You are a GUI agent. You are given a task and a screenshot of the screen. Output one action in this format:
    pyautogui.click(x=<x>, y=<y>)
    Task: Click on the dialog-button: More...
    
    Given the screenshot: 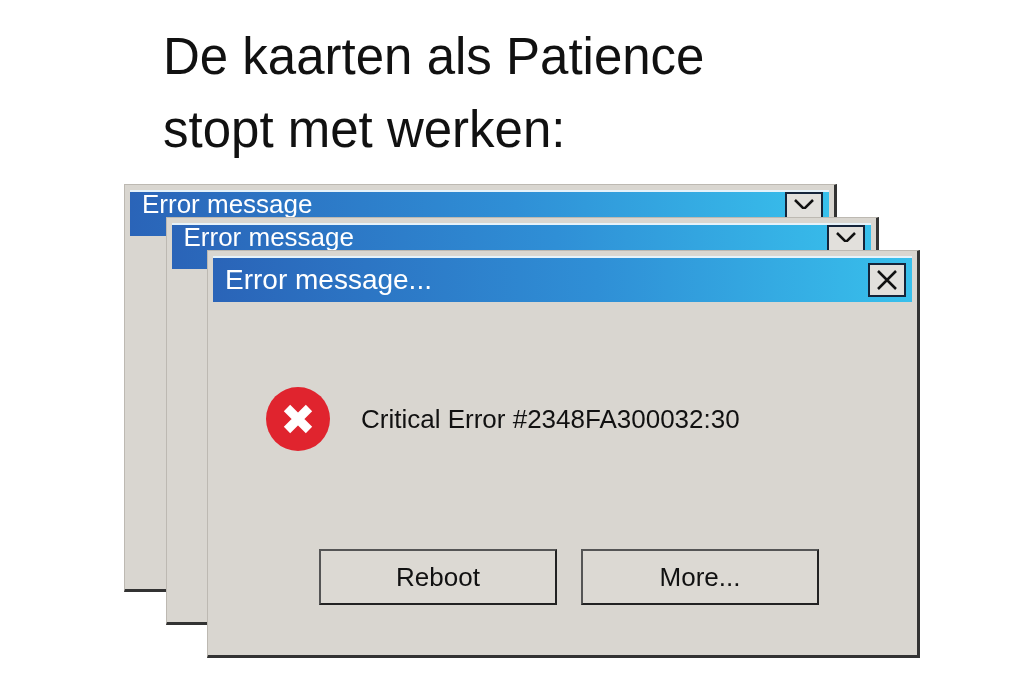 What is the action you would take?
    pyautogui.click(x=700, y=577)
    